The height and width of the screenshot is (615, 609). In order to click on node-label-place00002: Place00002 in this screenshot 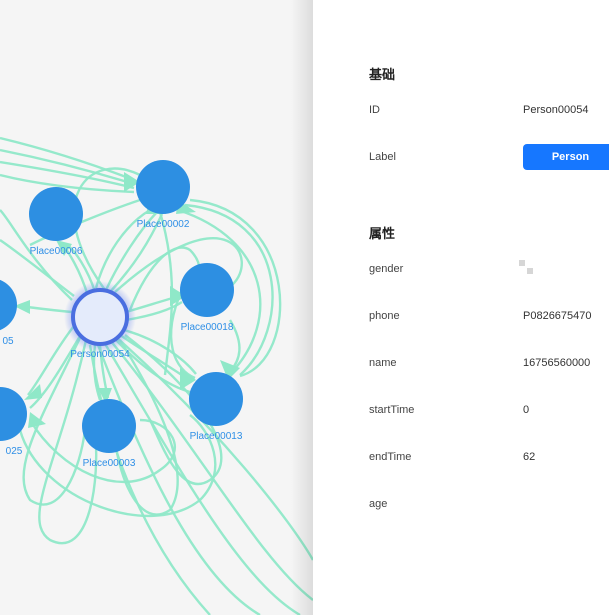, I will do `click(163, 224)`.